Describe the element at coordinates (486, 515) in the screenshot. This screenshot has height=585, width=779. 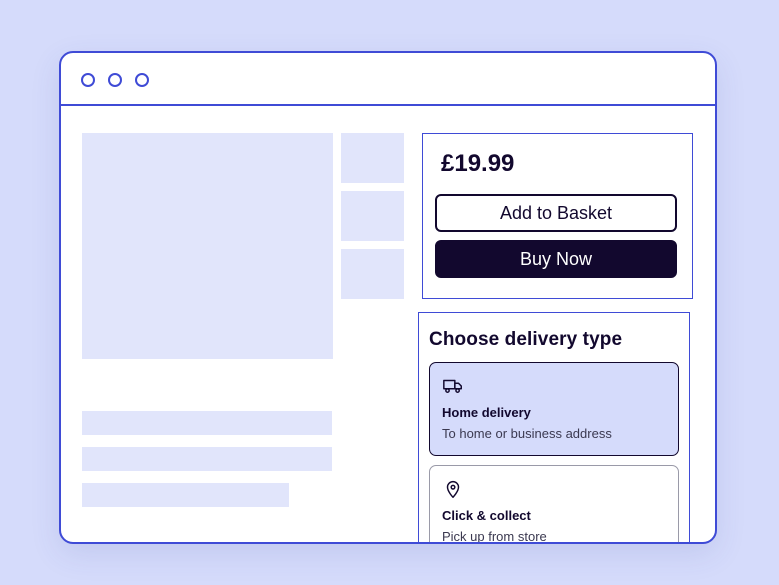
I see `delivery-option-title: Click & collect` at that location.